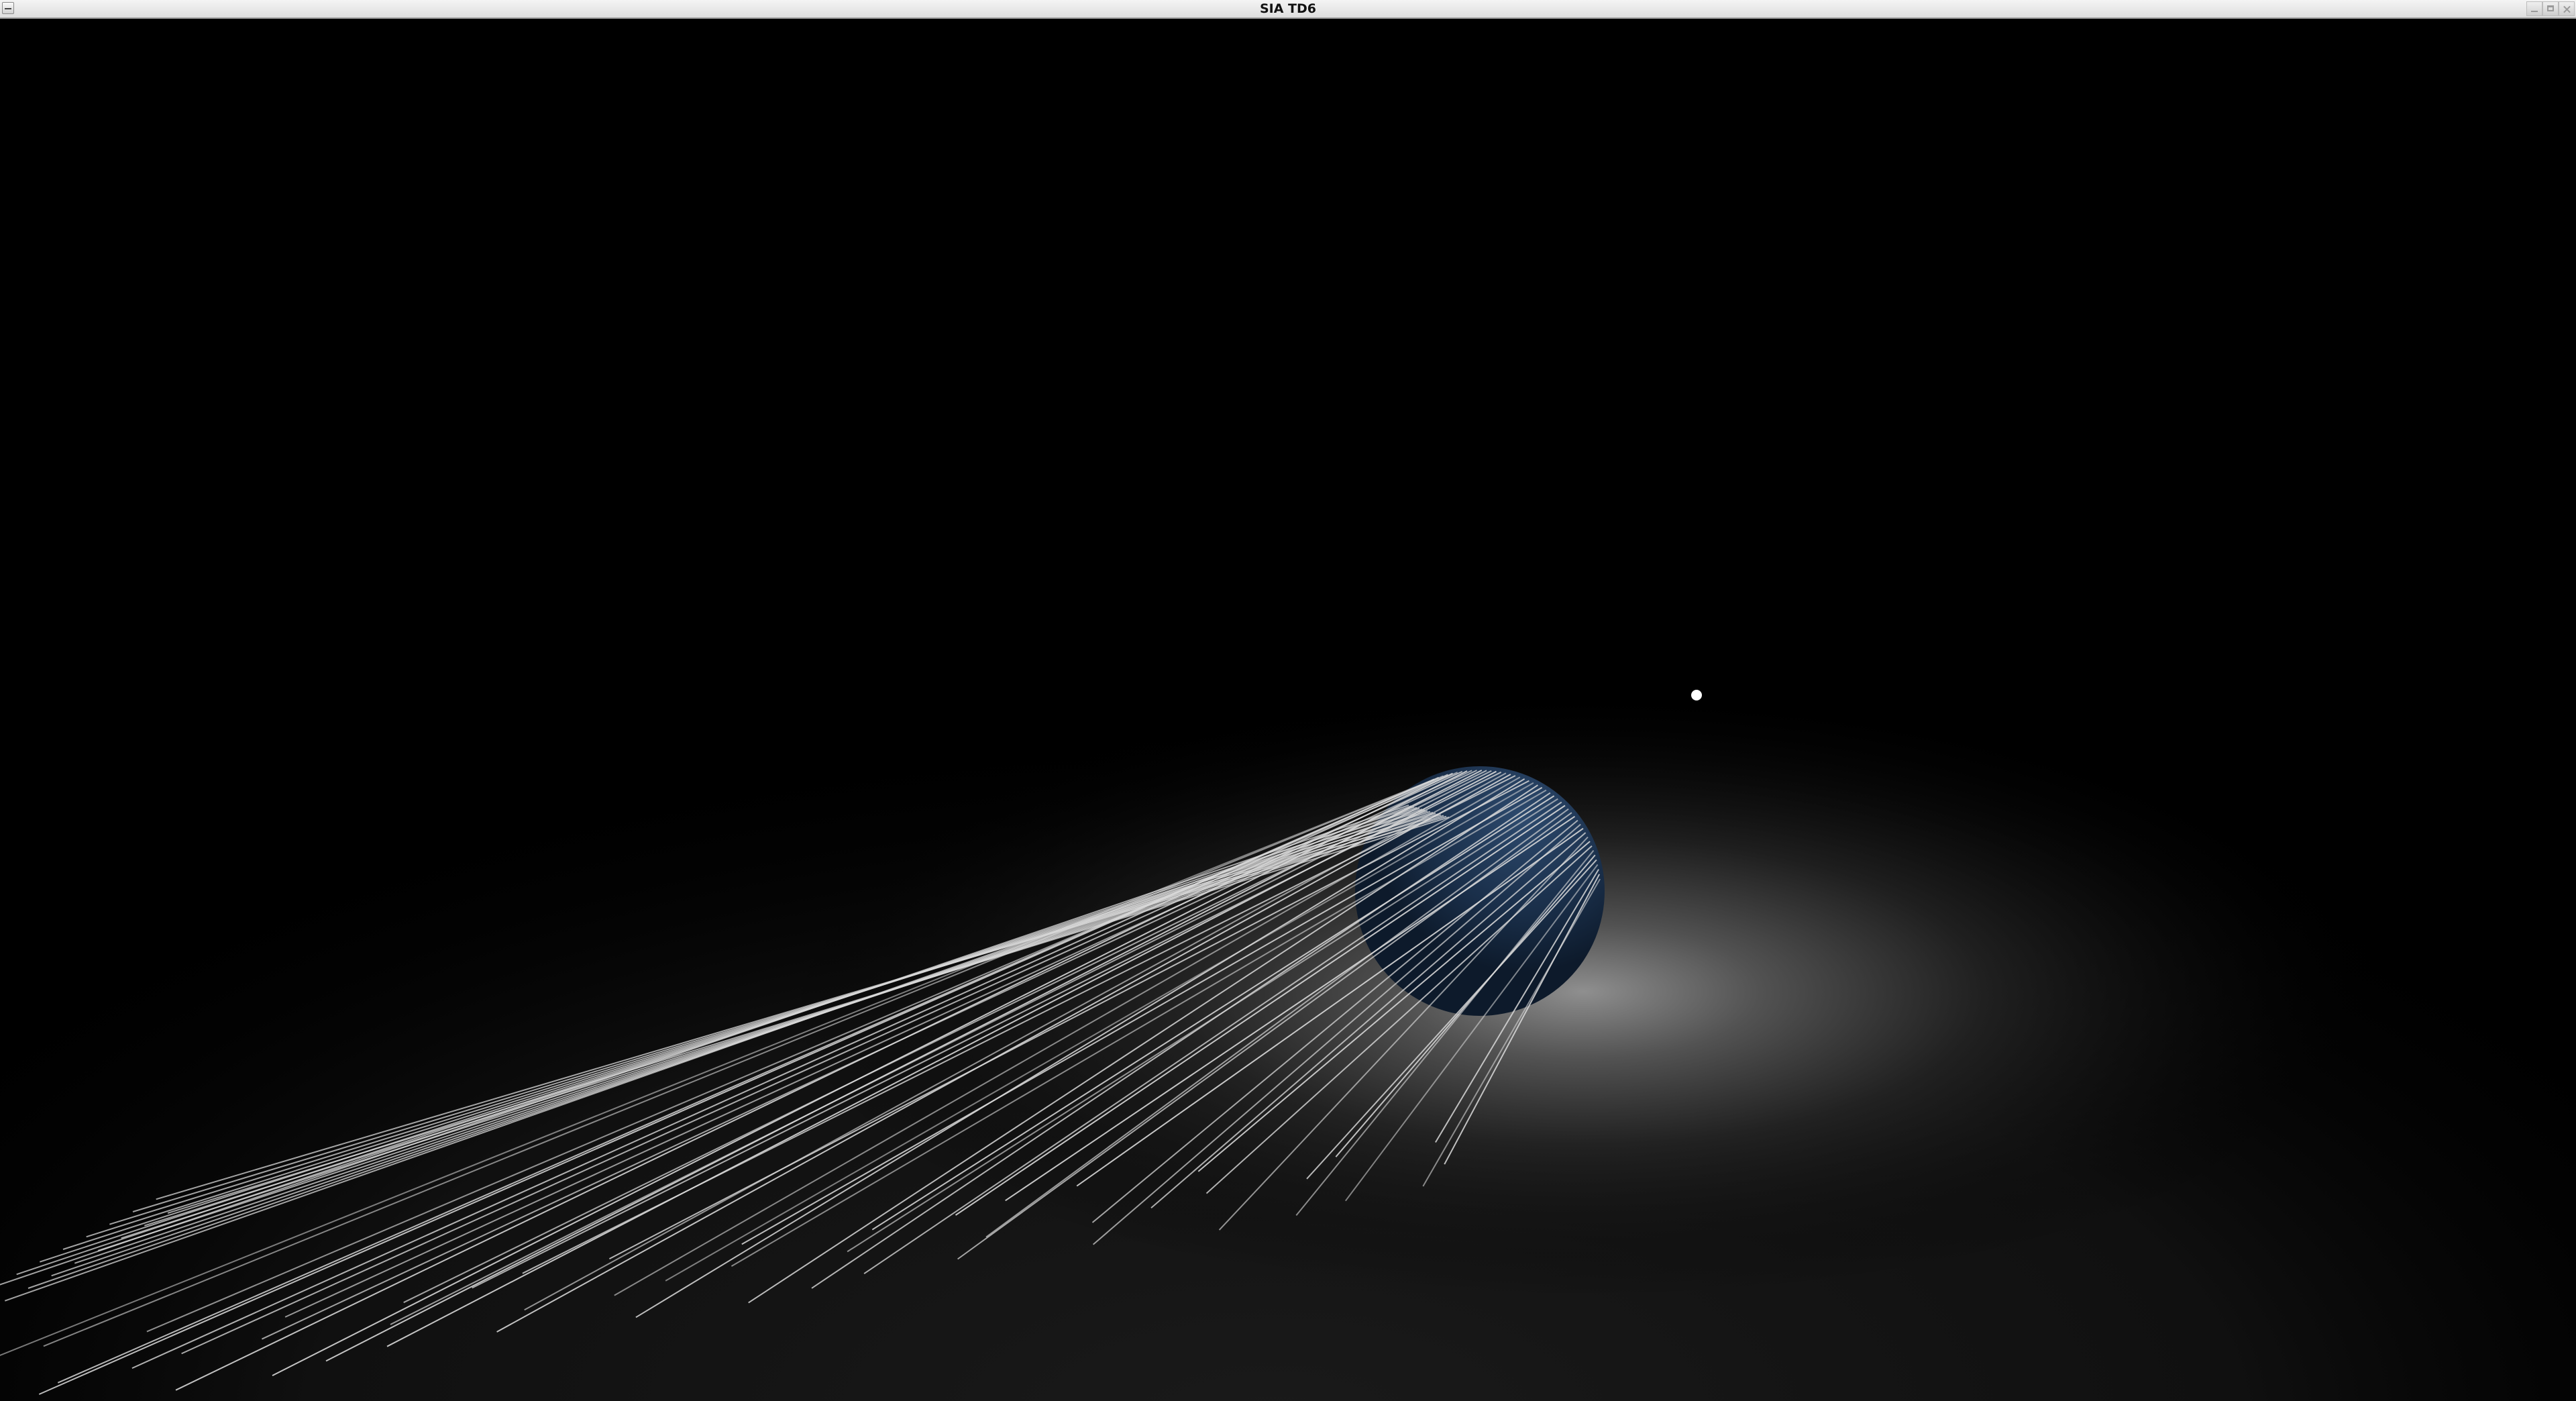  What do you see at coordinates (2534, 8) in the screenshot?
I see `minimize-icon` at bounding box center [2534, 8].